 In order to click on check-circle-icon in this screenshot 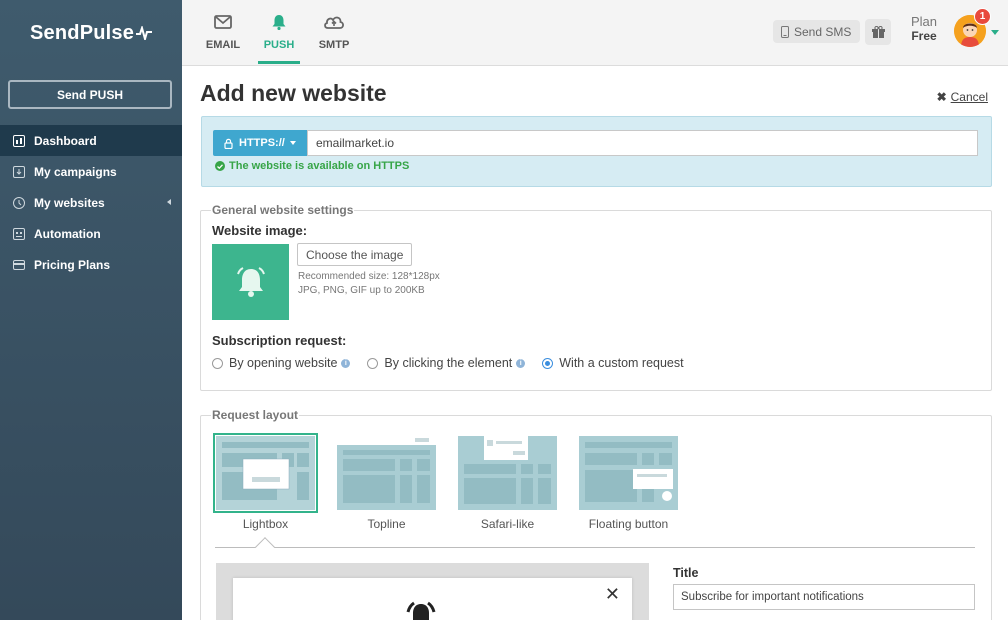, I will do `click(220, 166)`.